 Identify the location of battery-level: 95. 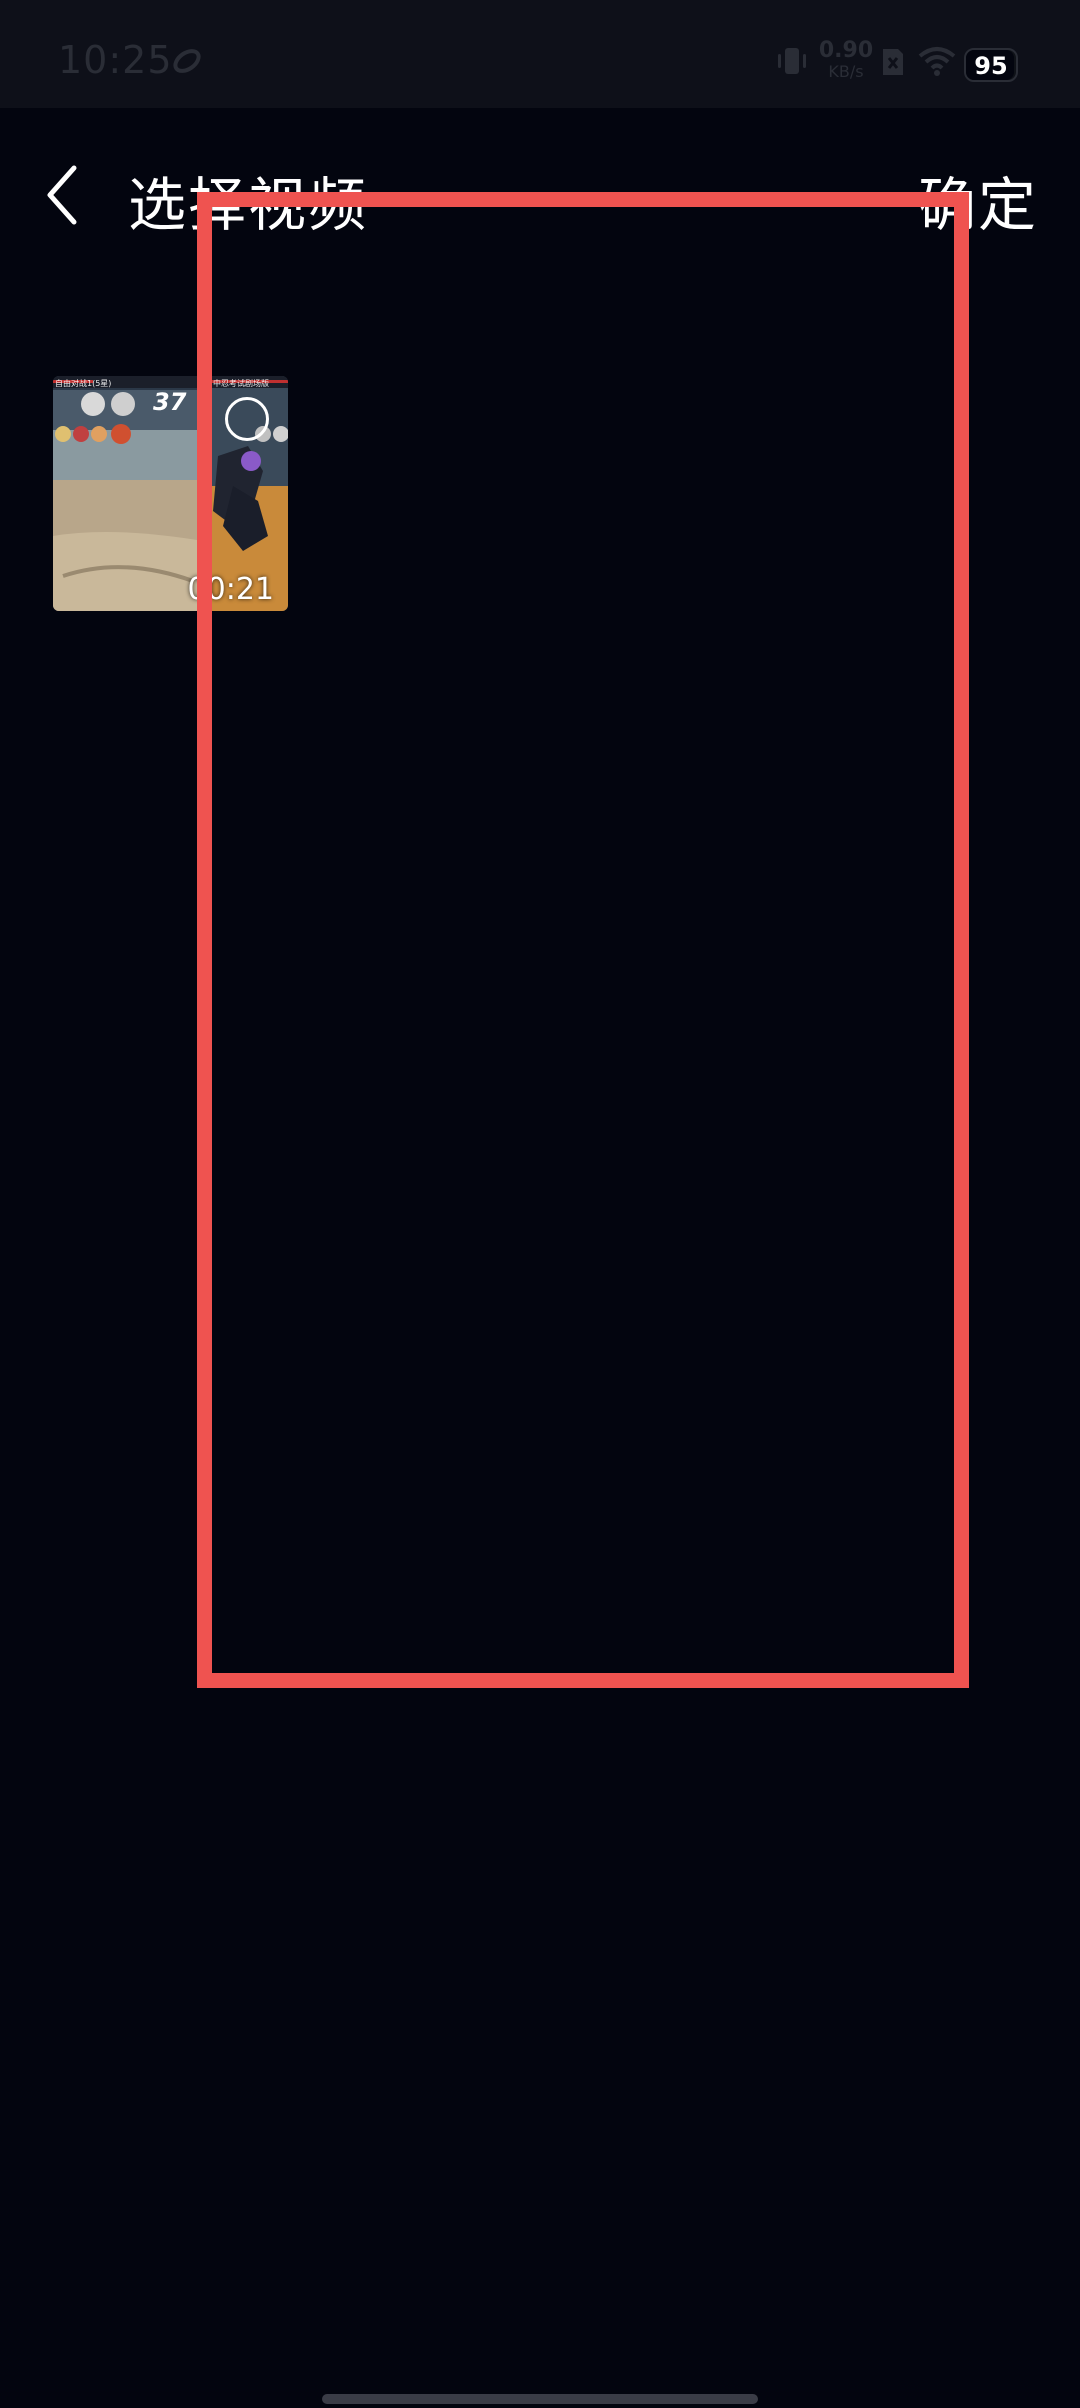
(991, 66).